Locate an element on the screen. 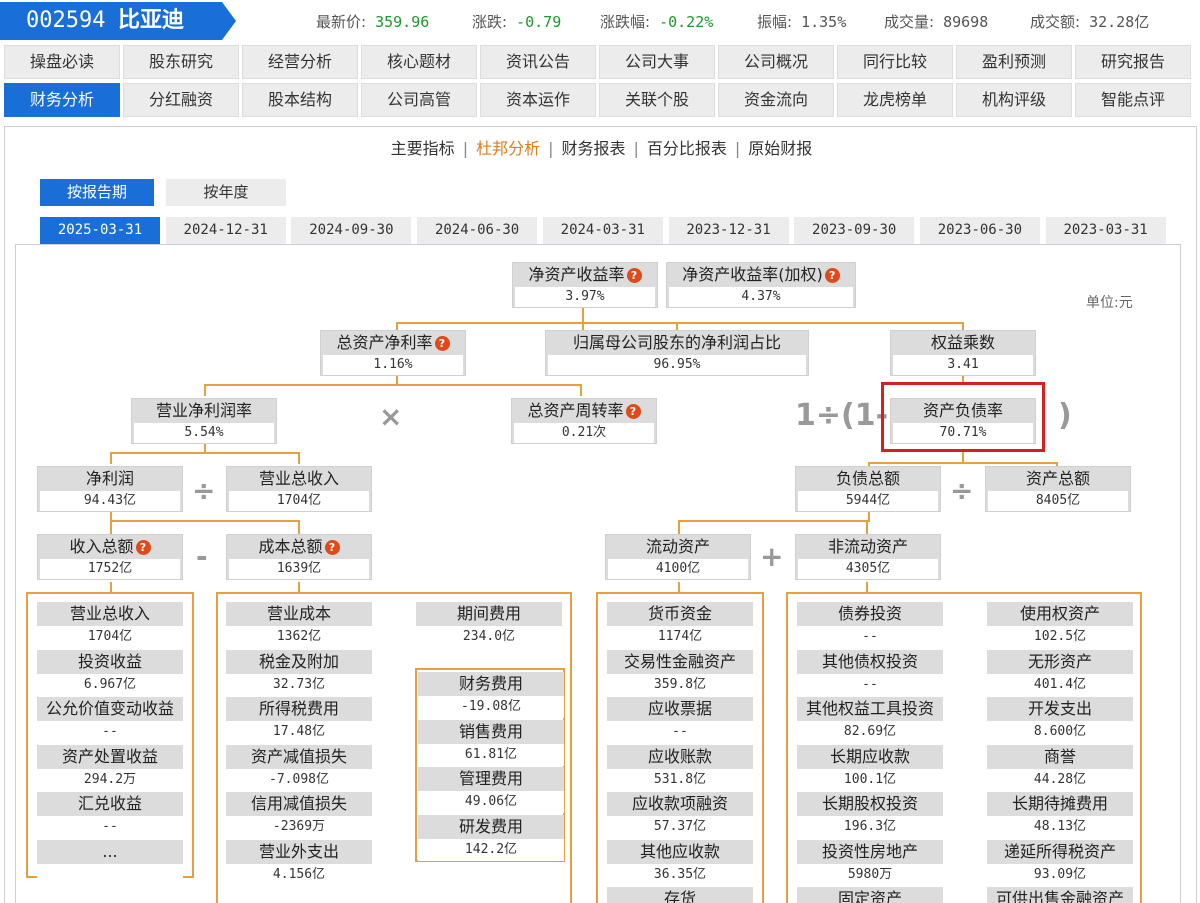  period-tab: 2024-03-31 is located at coordinates (602, 230).